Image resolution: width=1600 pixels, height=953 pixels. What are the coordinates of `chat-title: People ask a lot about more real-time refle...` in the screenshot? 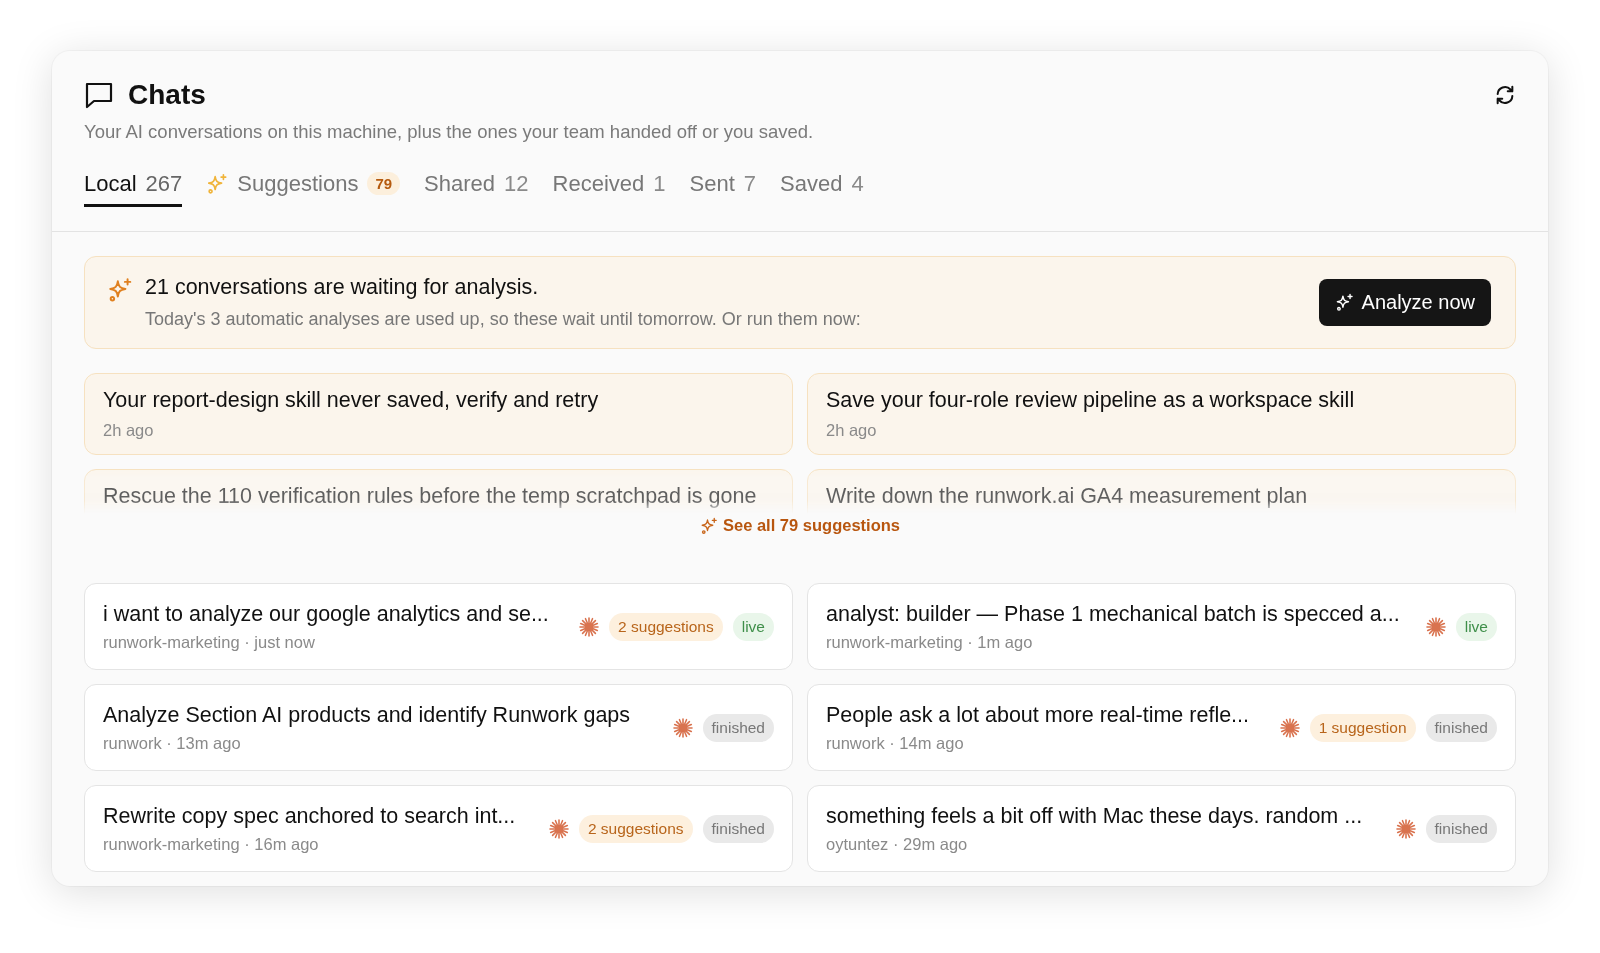 It's located at (1038, 715).